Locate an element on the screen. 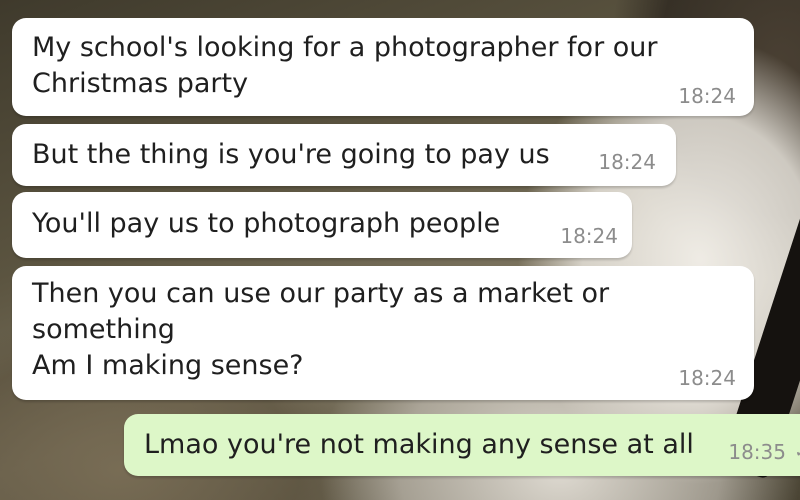  message-line: But the thing is you're going to pay us is located at coordinates (291, 154).